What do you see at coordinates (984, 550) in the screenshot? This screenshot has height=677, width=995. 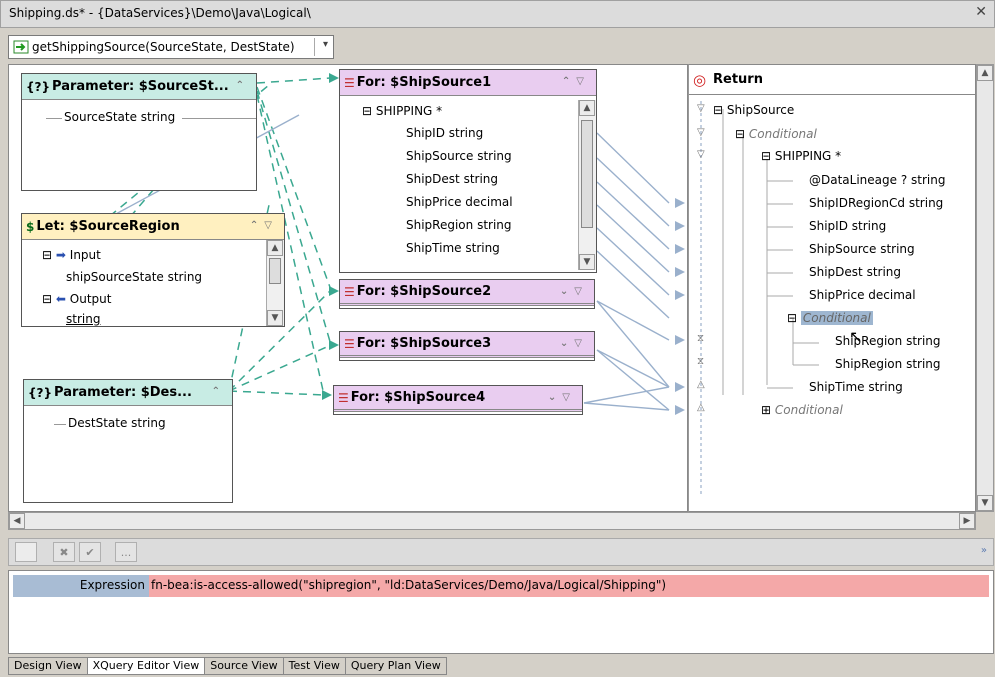 I see `expand-panel-icon: »` at bounding box center [984, 550].